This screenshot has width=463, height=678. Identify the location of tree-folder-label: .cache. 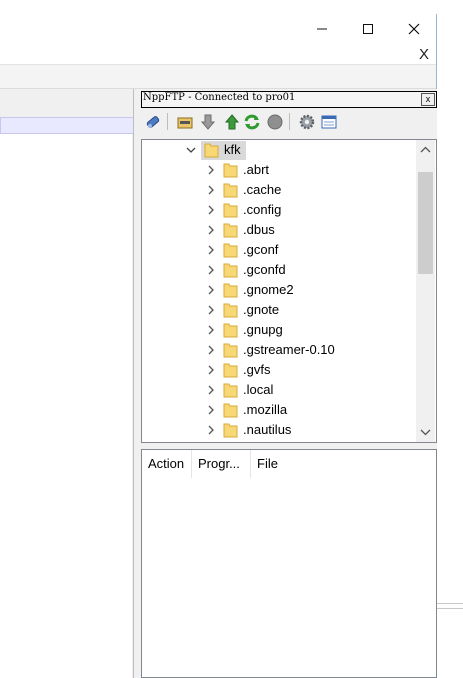
(262, 189).